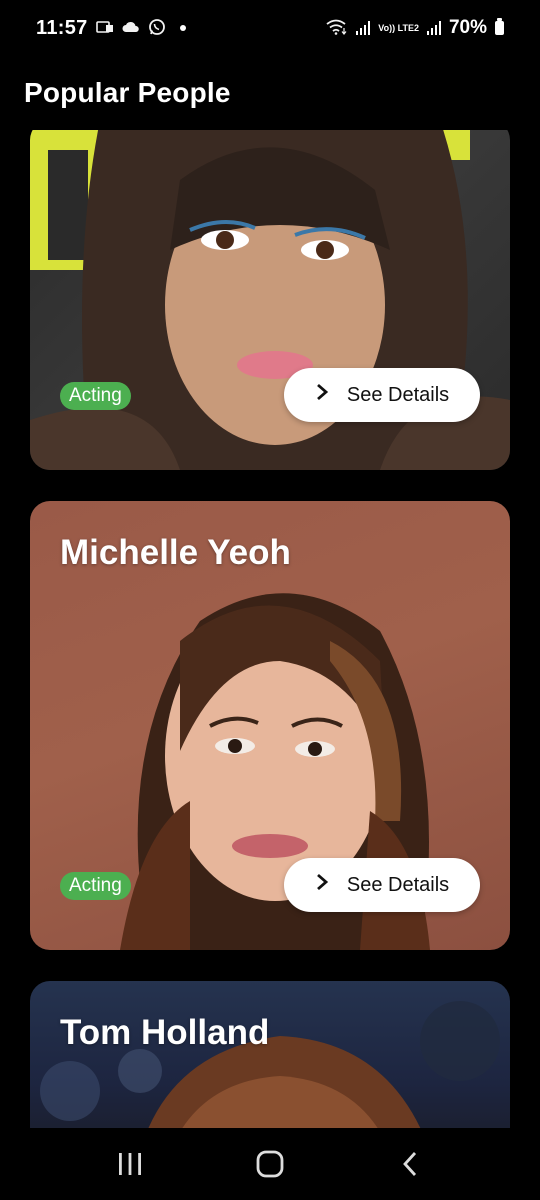  Describe the element at coordinates (165, 1032) in the screenshot. I see `person-name: Tom Holland` at that location.